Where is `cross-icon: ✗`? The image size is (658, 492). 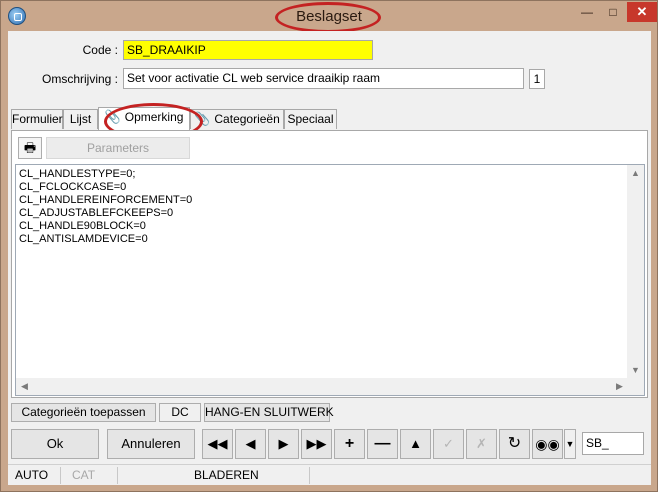 cross-icon: ✗ is located at coordinates (481, 444).